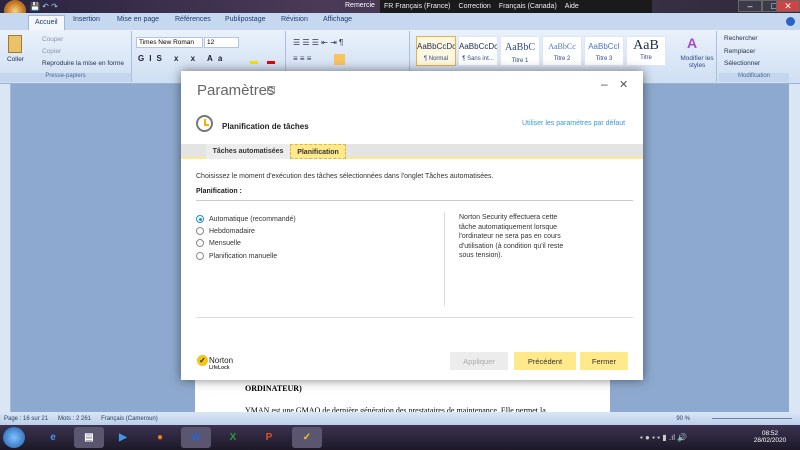  I want to click on option-monthly: Mensuelle, so click(218, 243).